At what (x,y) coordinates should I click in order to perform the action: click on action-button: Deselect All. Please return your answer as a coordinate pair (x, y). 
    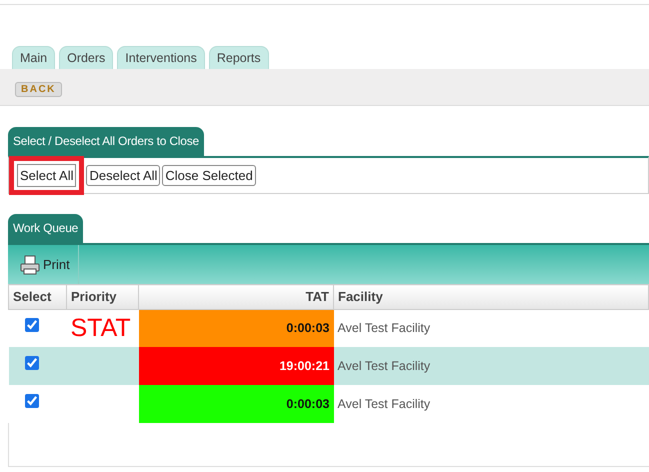
    Looking at the image, I should click on (123, 175).